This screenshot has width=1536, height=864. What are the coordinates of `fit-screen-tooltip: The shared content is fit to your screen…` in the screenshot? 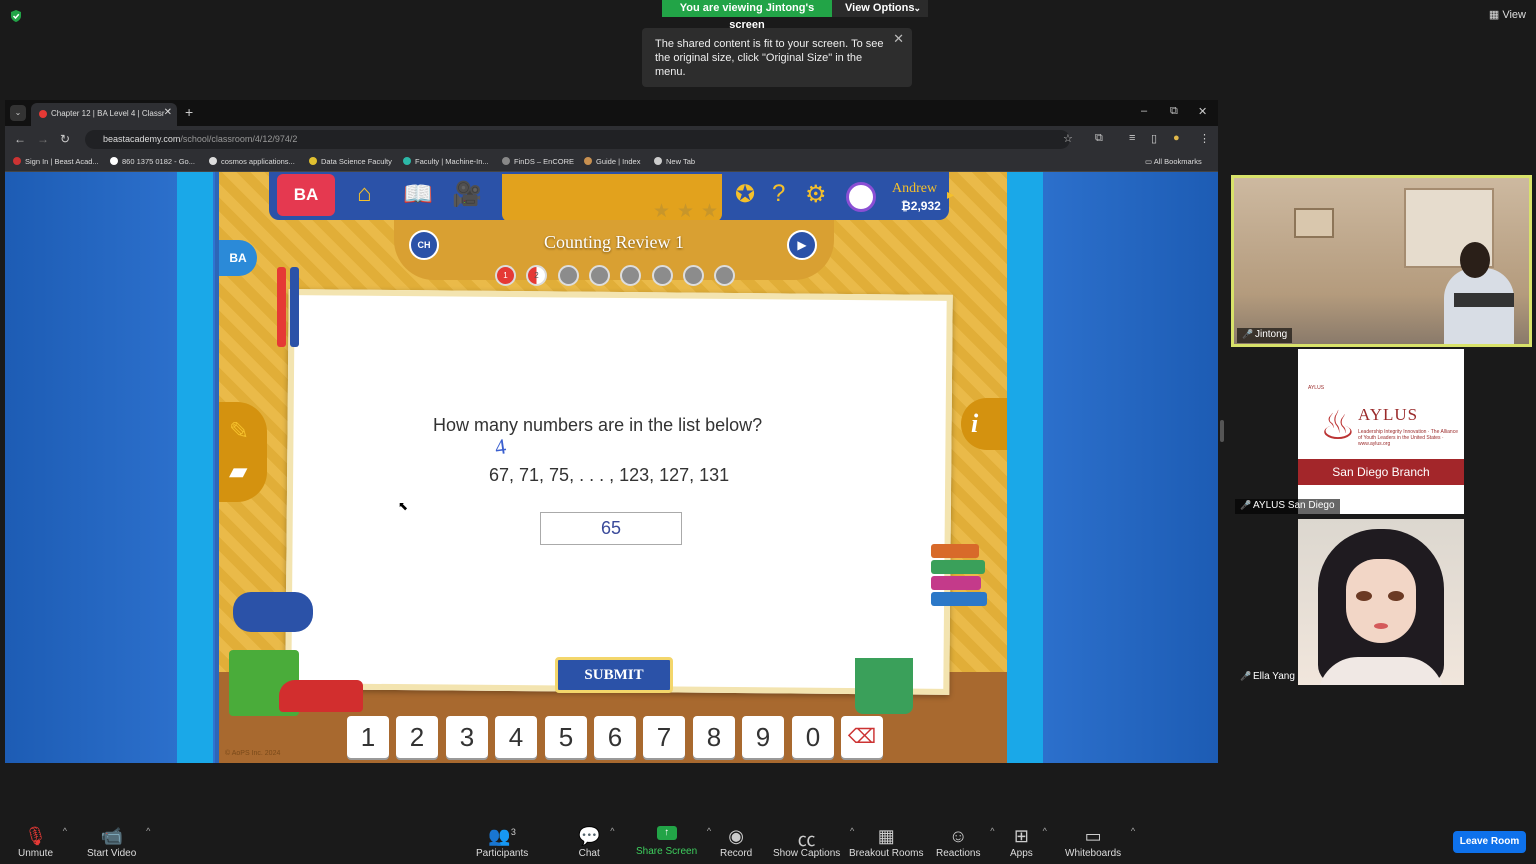 It's located at (777, 57).